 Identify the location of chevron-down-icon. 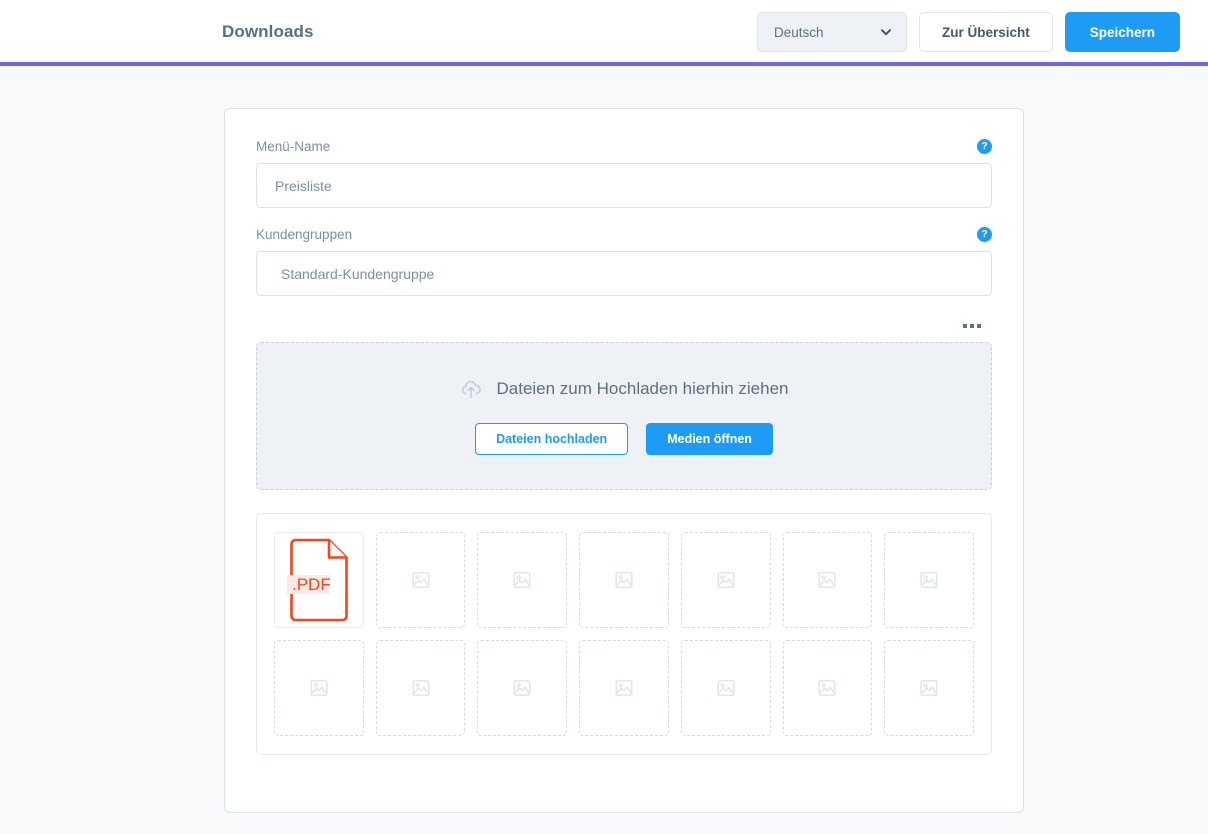
(886, 32).